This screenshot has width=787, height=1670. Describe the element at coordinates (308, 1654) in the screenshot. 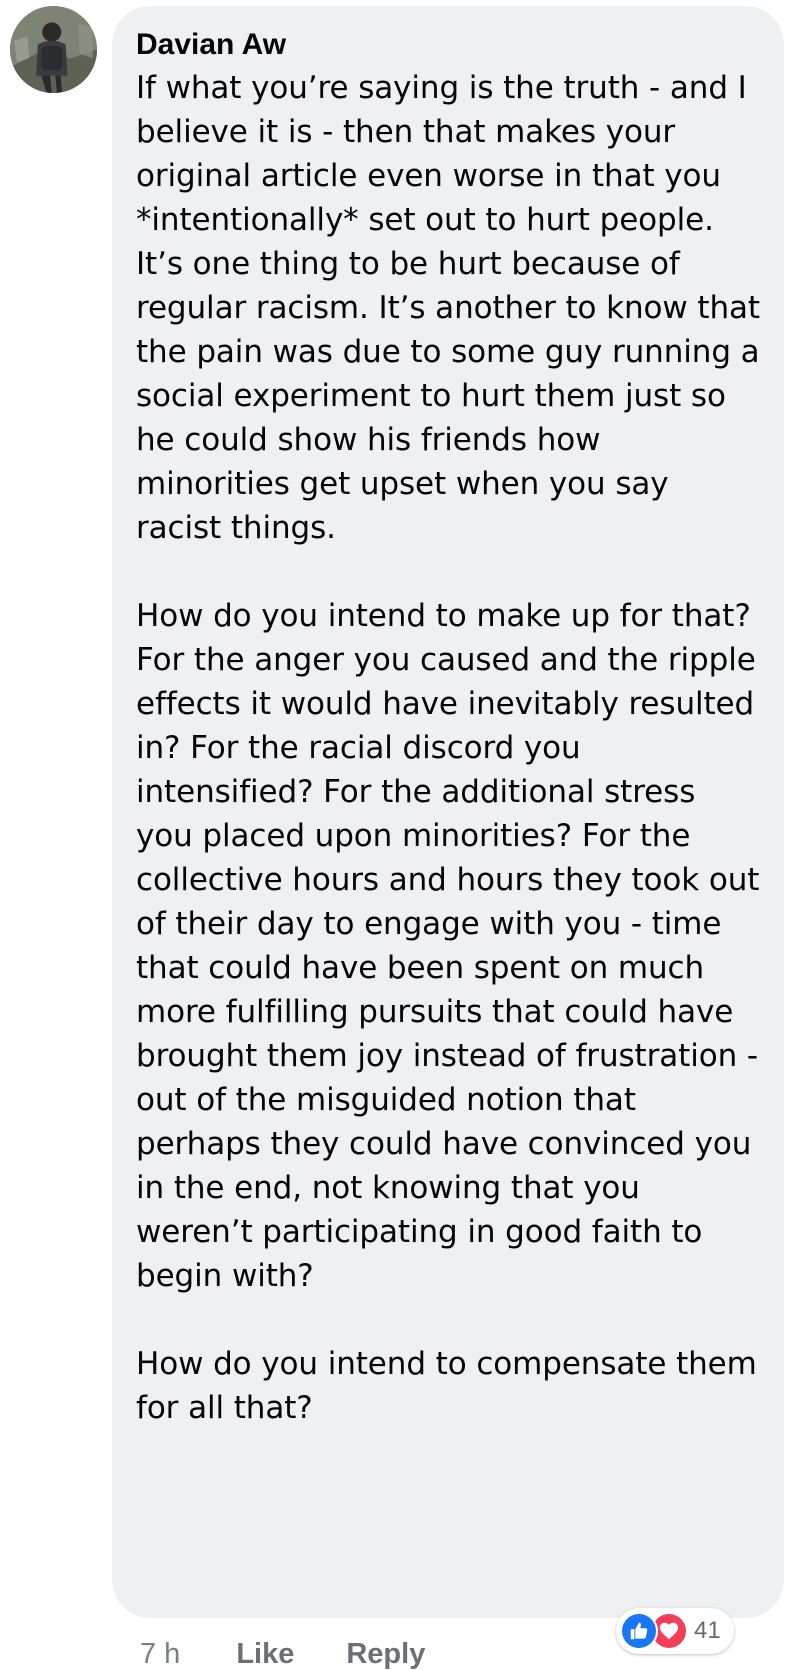

I see `comment-actions: 7 h Like Reply` at that location.